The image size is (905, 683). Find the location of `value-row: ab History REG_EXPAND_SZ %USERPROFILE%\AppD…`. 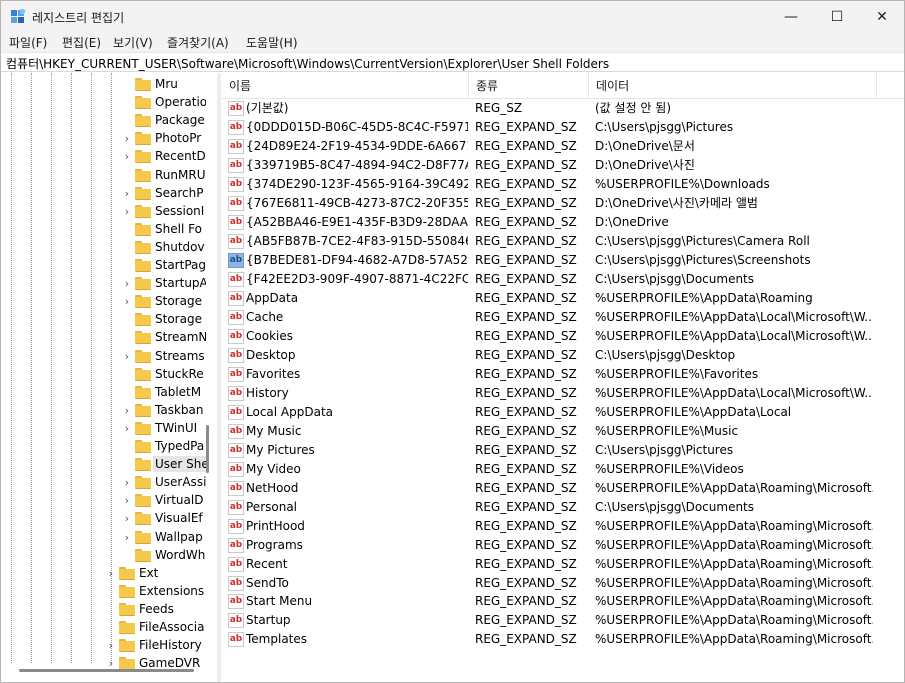

value-row: ab History REG_EXPAND_SZ %USERPROFILE%\AppD… is located at coordinates (563, 393).